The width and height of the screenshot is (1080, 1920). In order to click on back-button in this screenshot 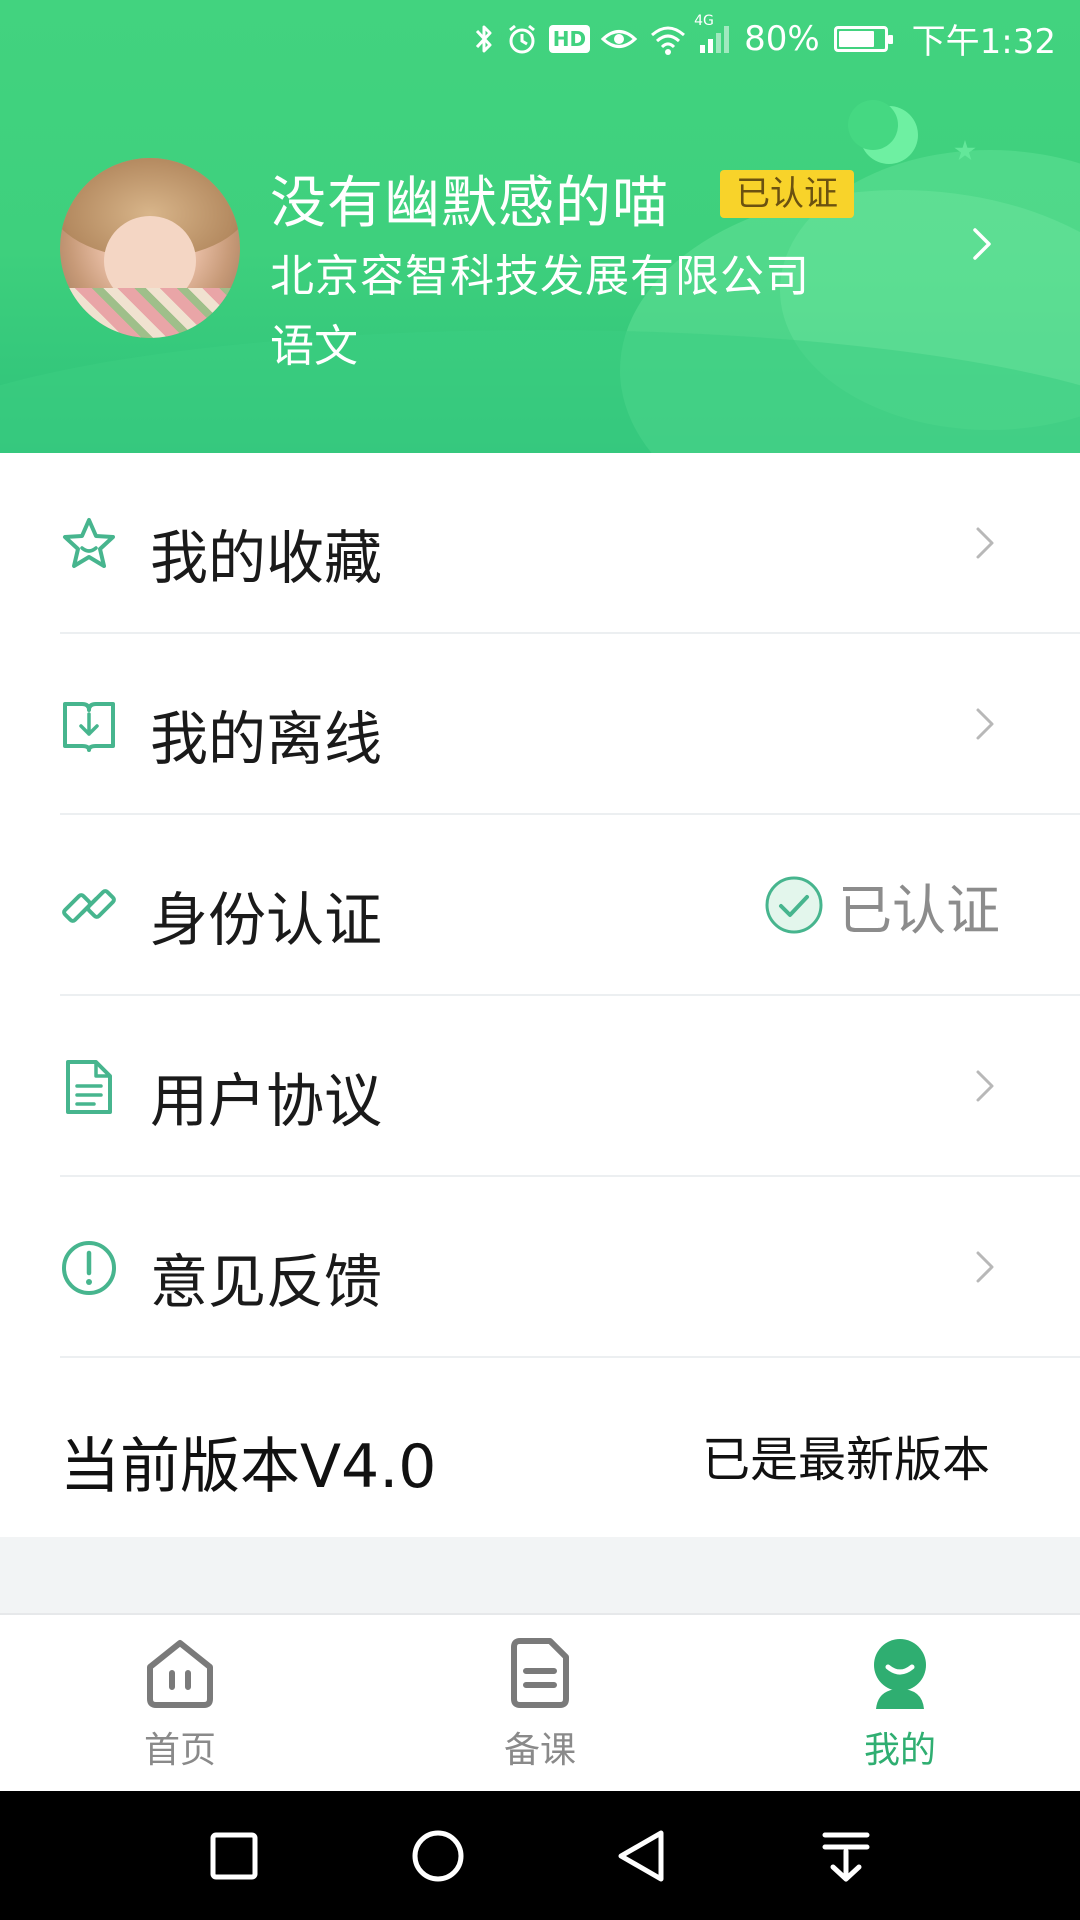, I will do `click(642, 1856)`.